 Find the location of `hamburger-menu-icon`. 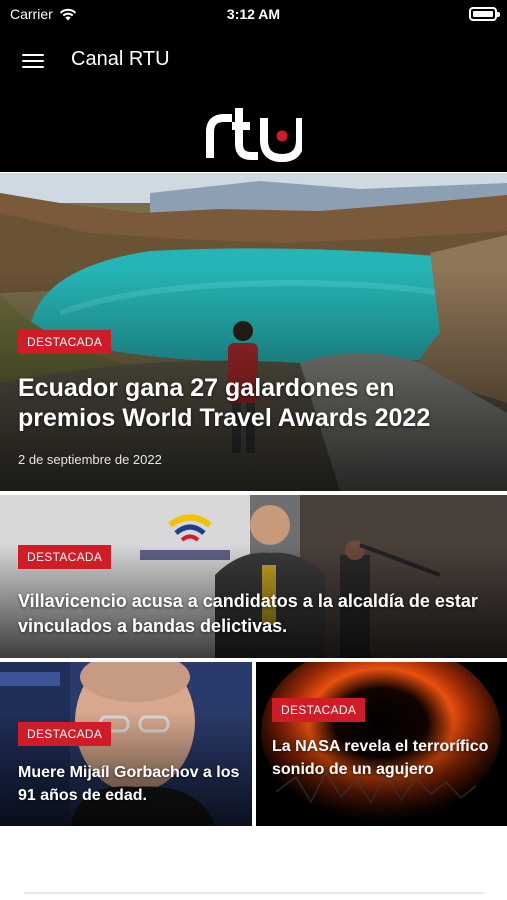

hamburger-menu-icon is located at coordinates (33, 61).